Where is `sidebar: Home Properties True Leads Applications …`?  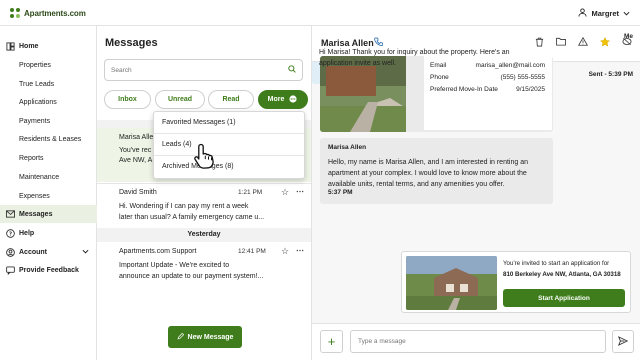 sidebar: Home Properties True Leads Applications … is located at coordinates (48, 193).